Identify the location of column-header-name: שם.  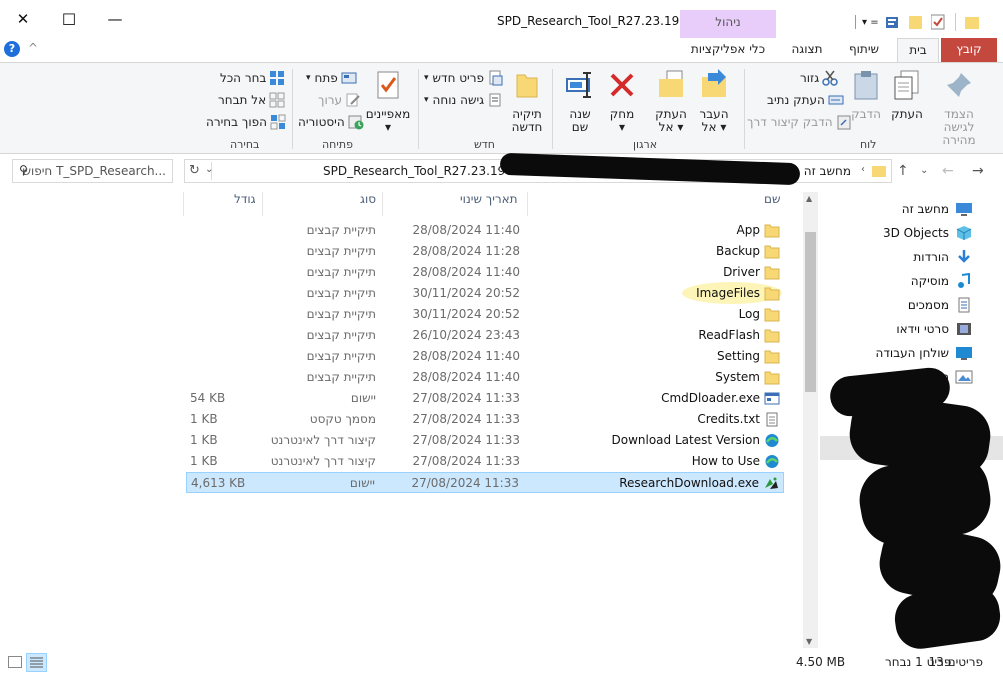
(772, 203).